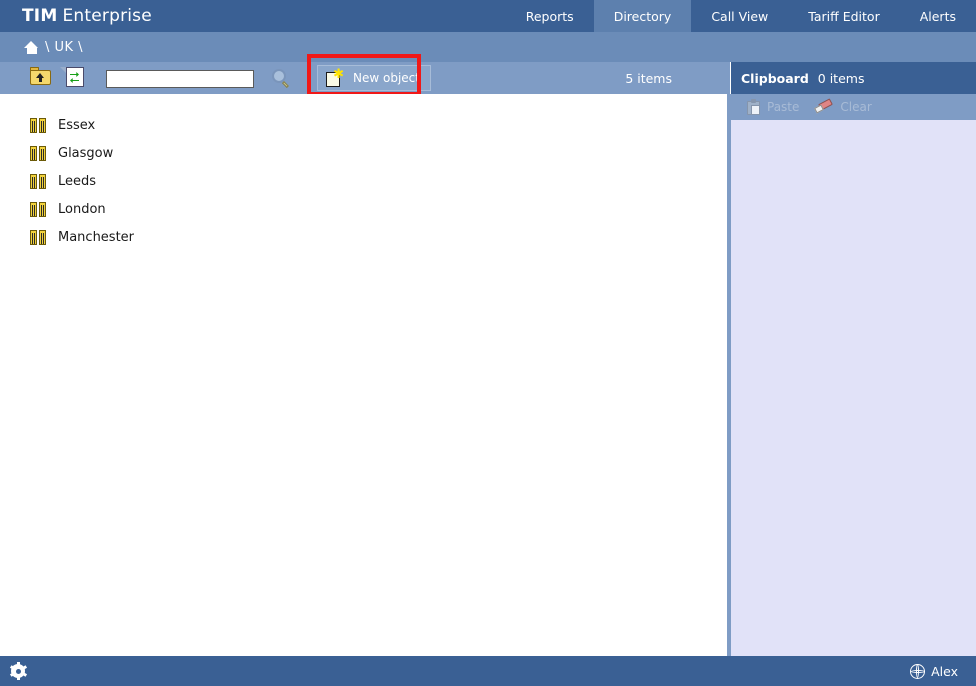 This screenshot has width=976, height=686. I want to click on navigate-up-button, so click(41, 78).